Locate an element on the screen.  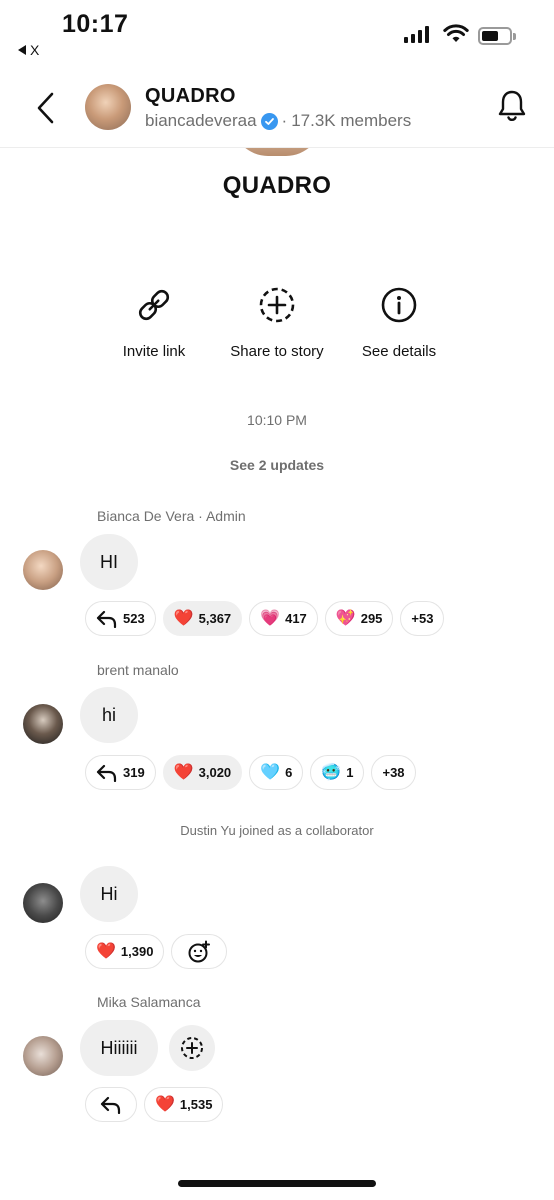
bell-icon is located at coordinates (512, 106).